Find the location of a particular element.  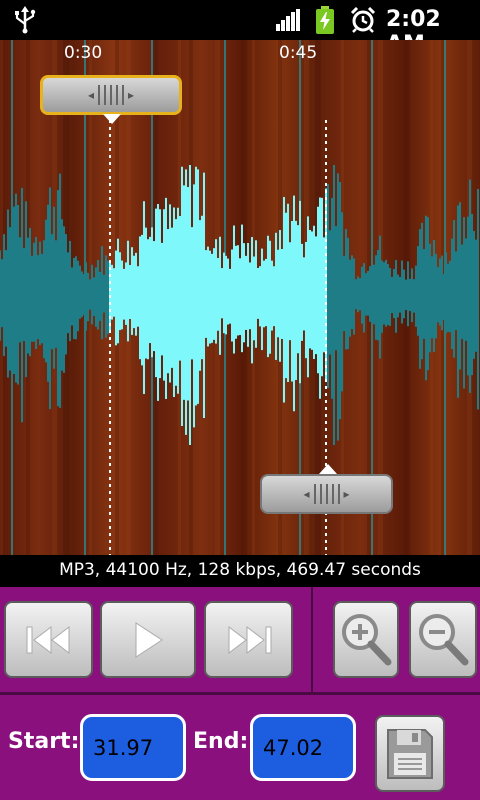

rewind-icon is located at coordinates (47, 639).